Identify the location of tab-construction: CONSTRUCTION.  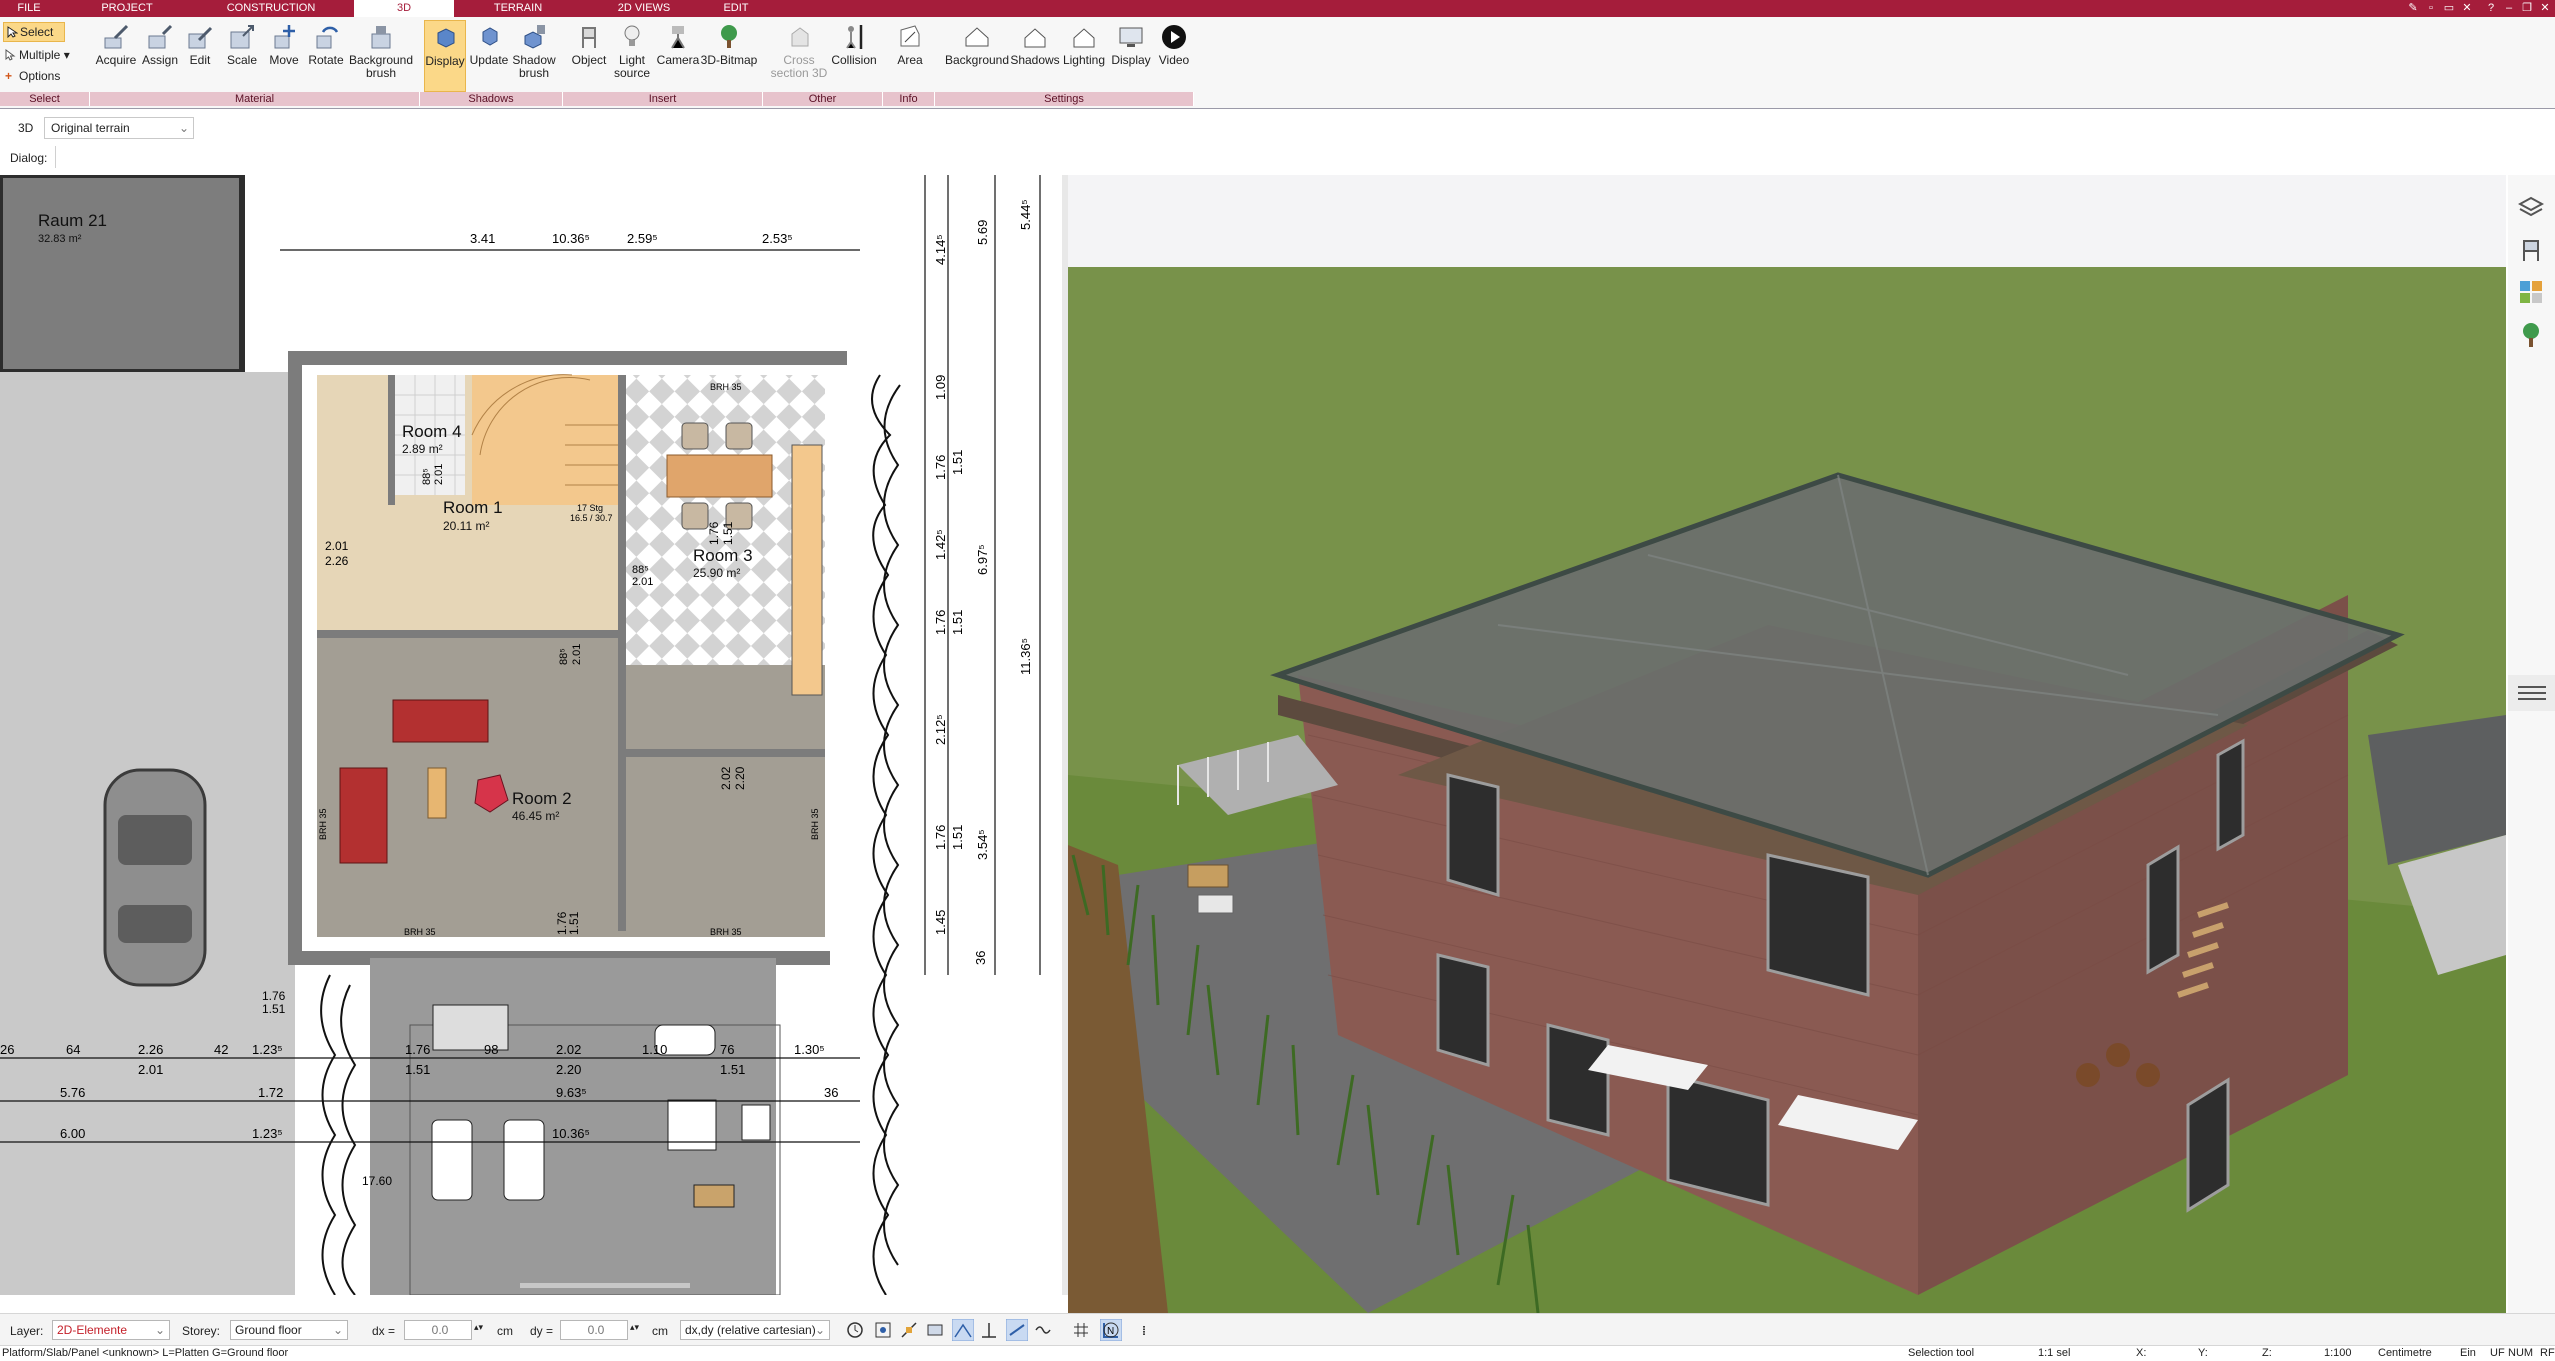
(271, 8).